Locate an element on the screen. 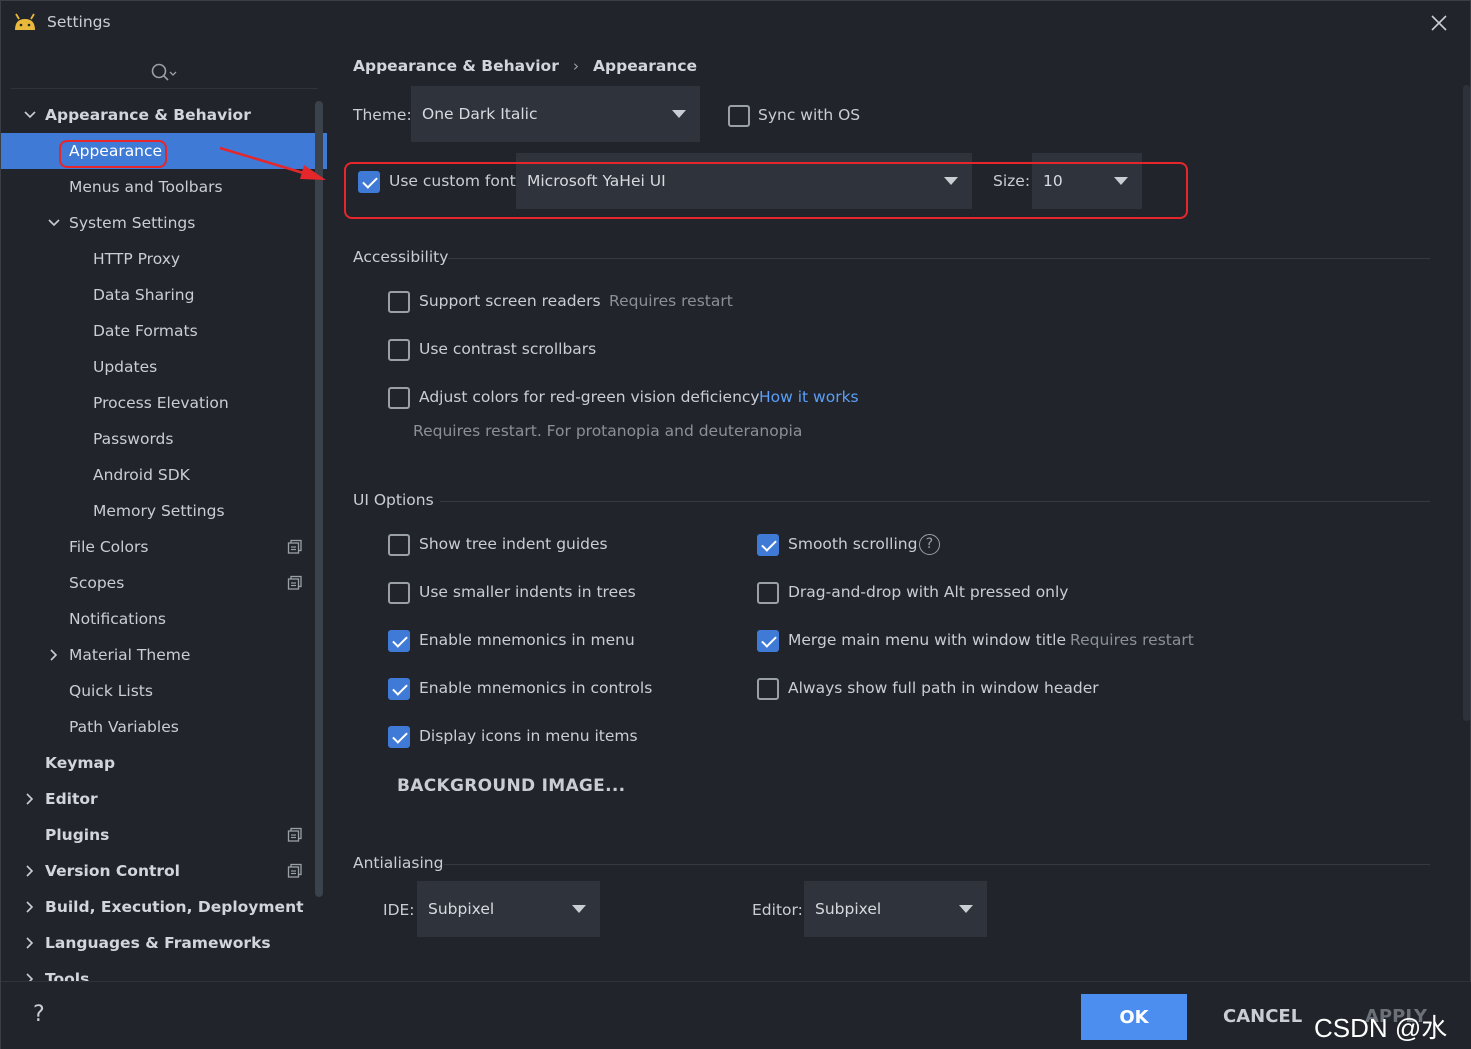  sidebar-item: Notifications is located at coordinates (159, 619).